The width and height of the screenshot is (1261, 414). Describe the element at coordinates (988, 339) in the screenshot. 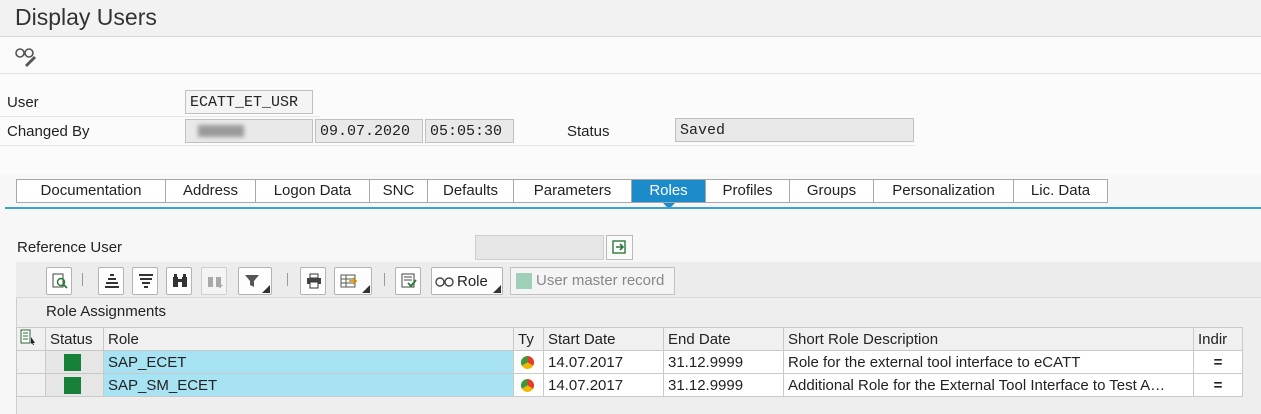

I see `column-header-short-description: Short Role Description` at that location.